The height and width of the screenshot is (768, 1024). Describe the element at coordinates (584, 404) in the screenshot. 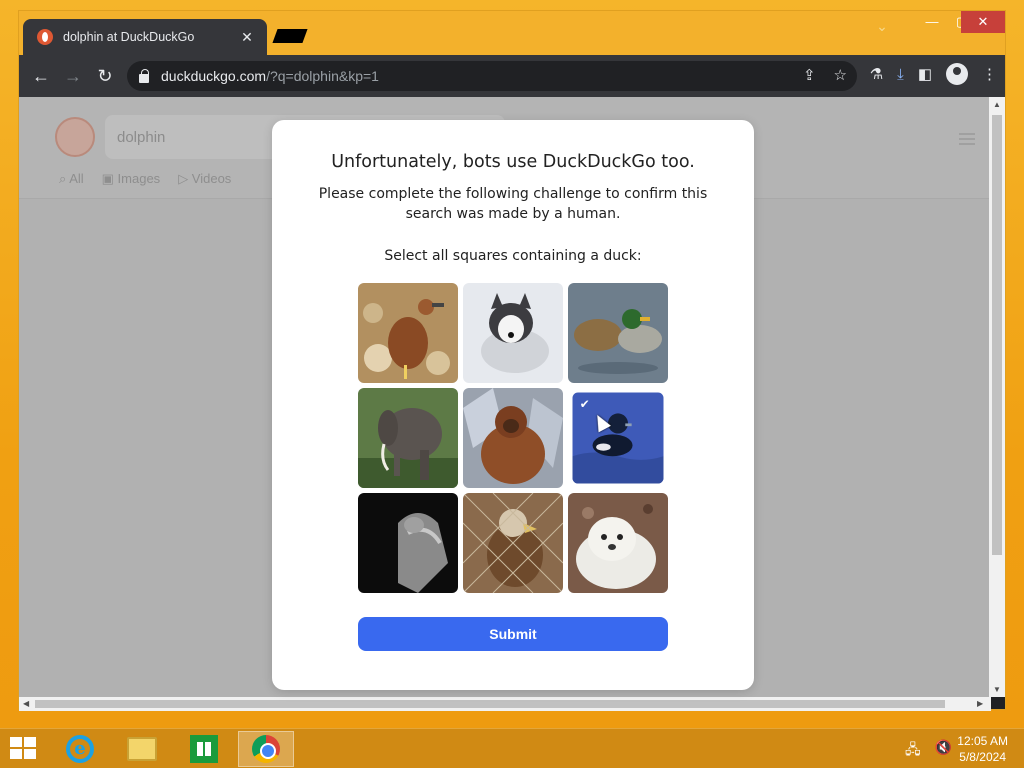

I see `selected-checkmark-icon: ✔` at that location.